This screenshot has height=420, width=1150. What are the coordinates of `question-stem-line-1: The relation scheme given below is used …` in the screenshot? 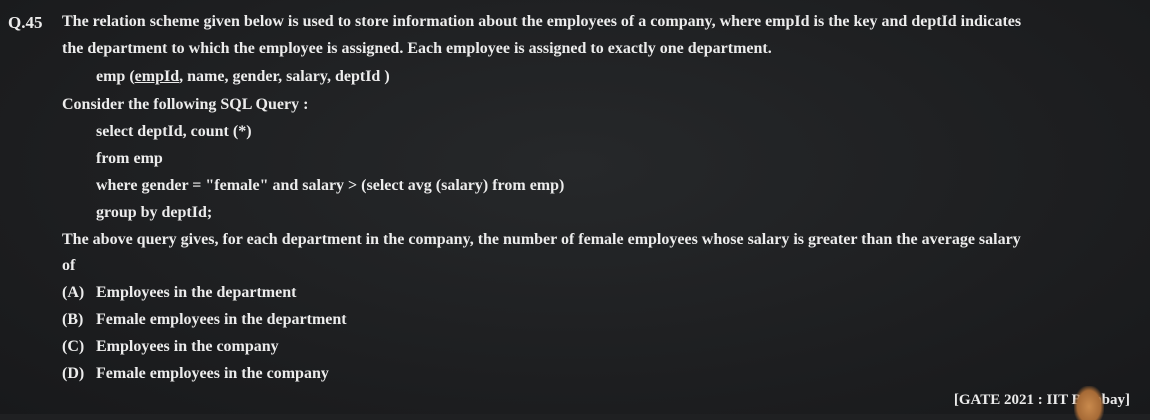 It's located at (542, 21).